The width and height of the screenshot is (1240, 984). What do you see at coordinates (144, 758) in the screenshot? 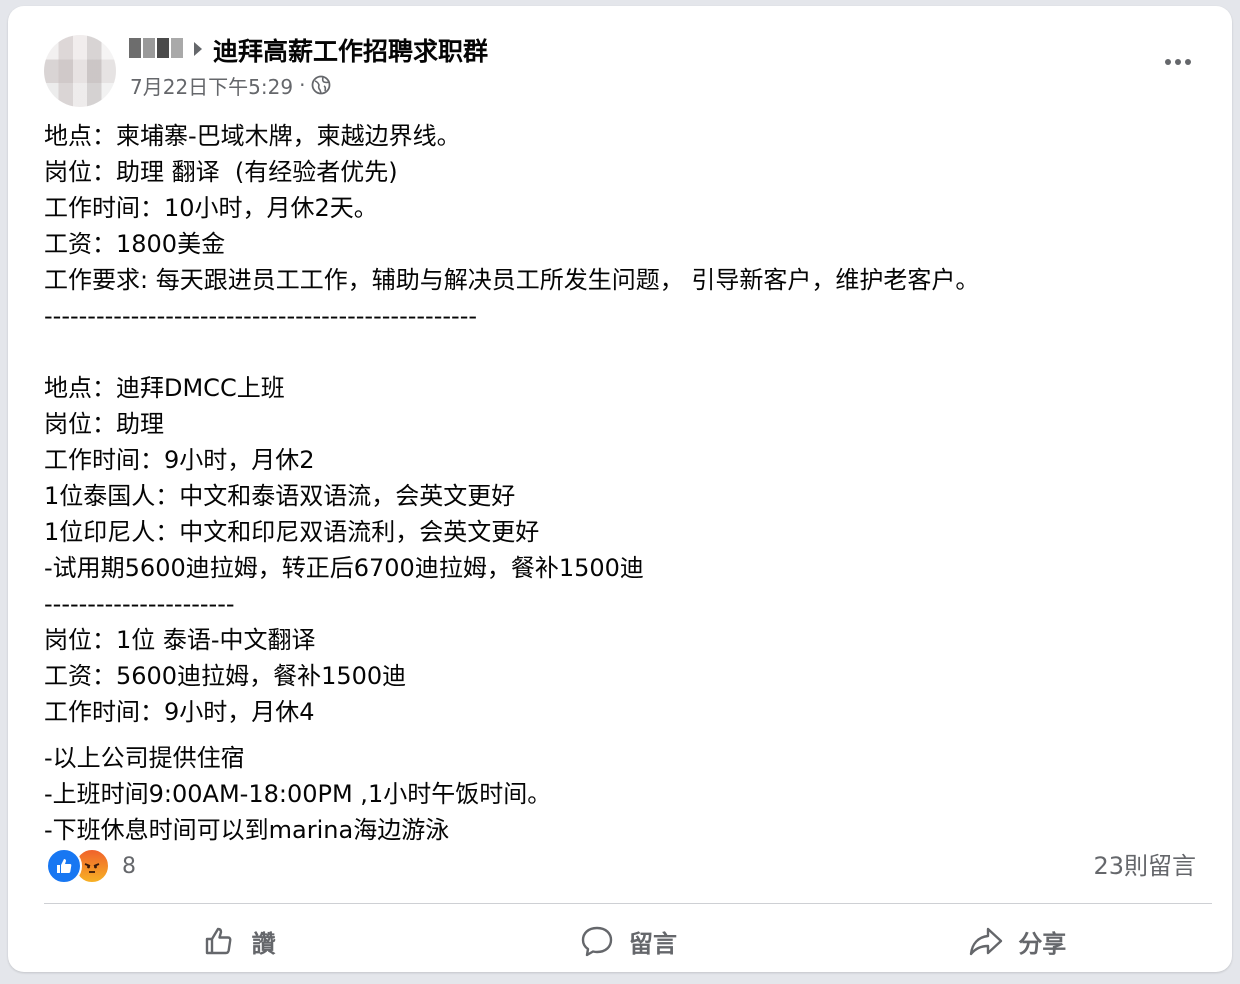
I see `post-line: -以上公司提供住宿` at bounding box center [144, 758].